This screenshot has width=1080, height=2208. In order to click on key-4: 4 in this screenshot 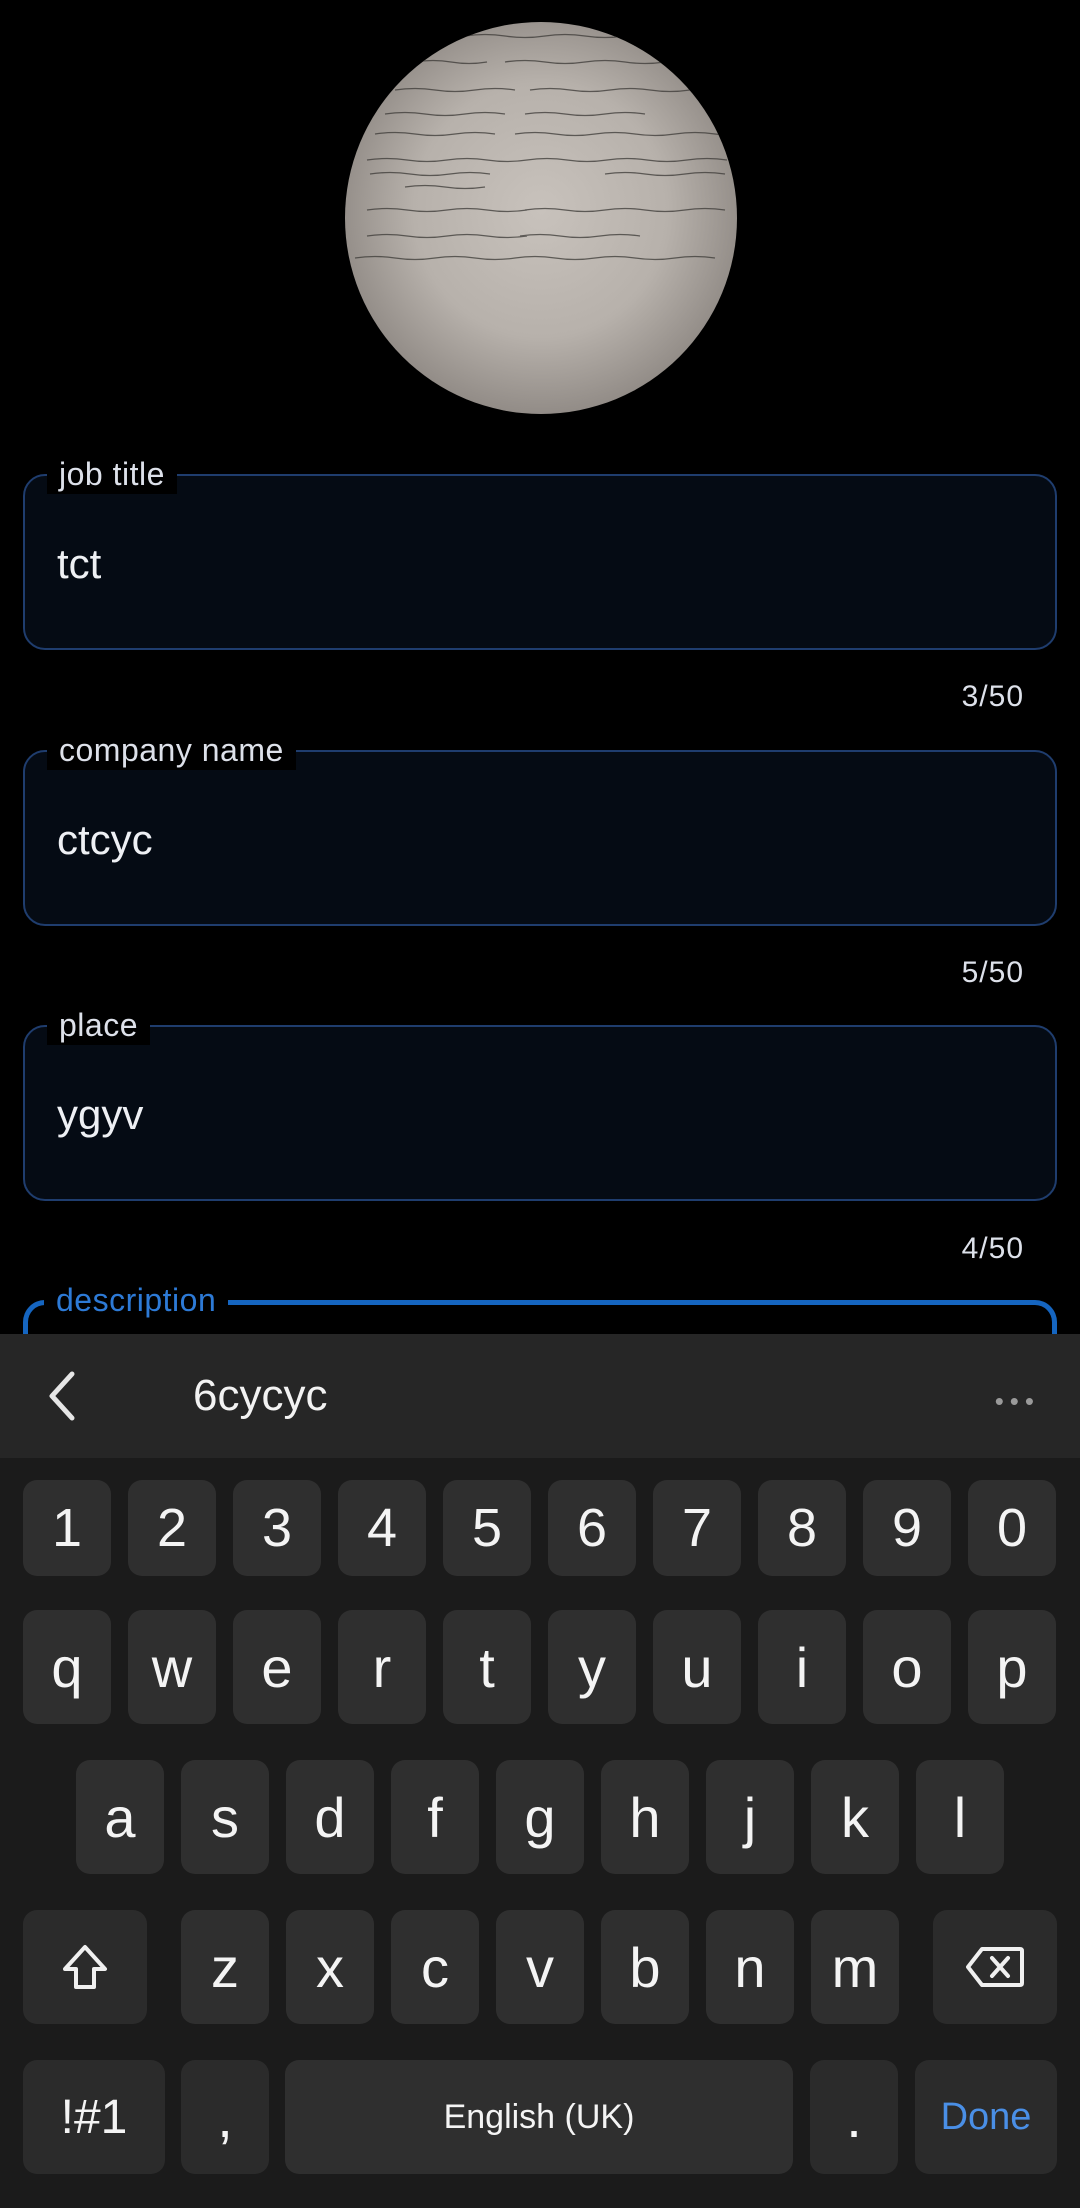, I will do `click(382, 1528)`.